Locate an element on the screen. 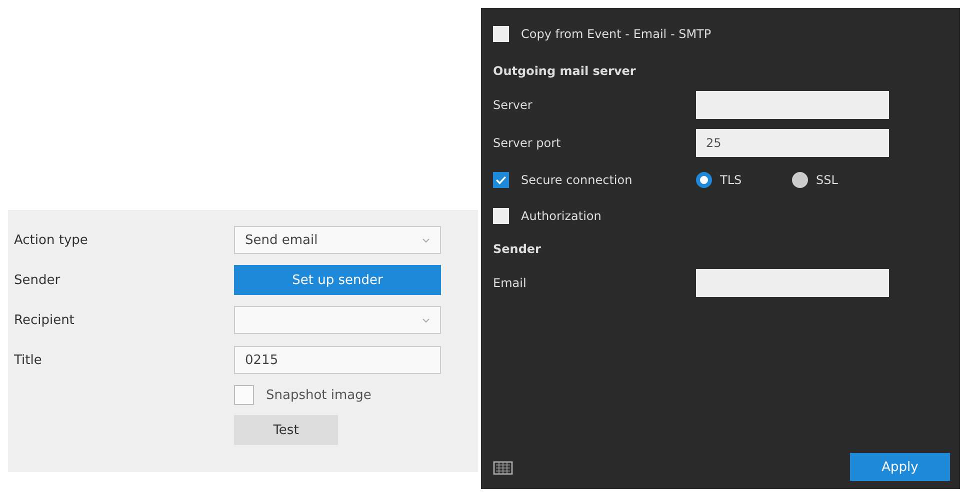 This screenshot has width=965, height=492. checkbox-label: Copy from Event - Email - SMTP is located at coordinates (616, 34).